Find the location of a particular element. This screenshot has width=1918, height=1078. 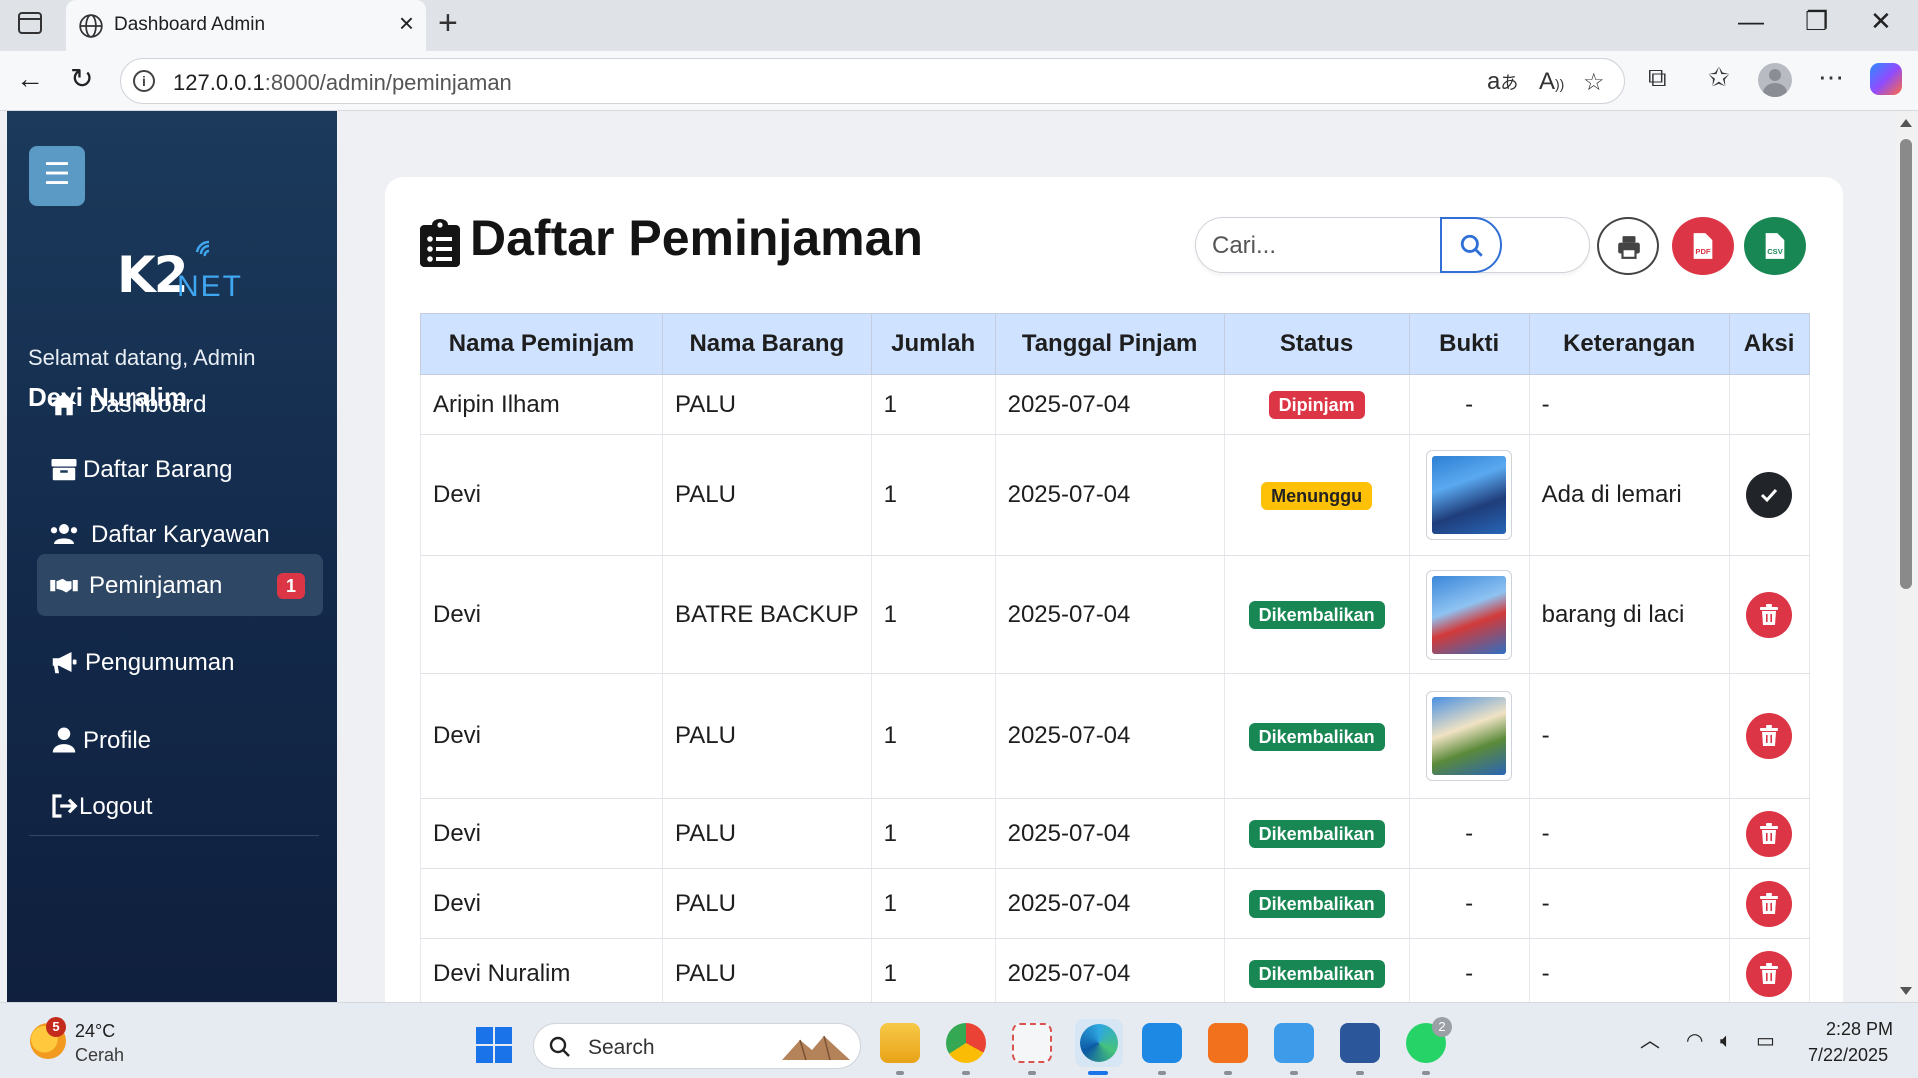

column-header: Nama Peminjam is located at coordinates (541, 344).